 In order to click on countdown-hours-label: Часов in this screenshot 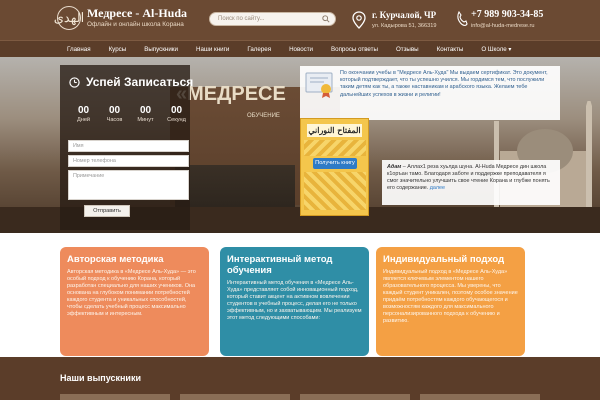, I will do `click(114, 120)`.